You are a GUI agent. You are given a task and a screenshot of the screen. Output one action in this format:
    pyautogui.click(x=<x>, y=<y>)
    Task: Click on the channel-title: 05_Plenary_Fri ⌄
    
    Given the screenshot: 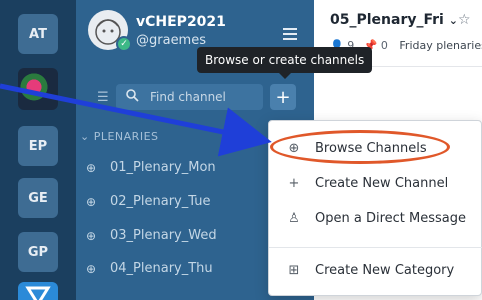 What is the action you would take?
    pyautogui.click(x=394, y=20)
    